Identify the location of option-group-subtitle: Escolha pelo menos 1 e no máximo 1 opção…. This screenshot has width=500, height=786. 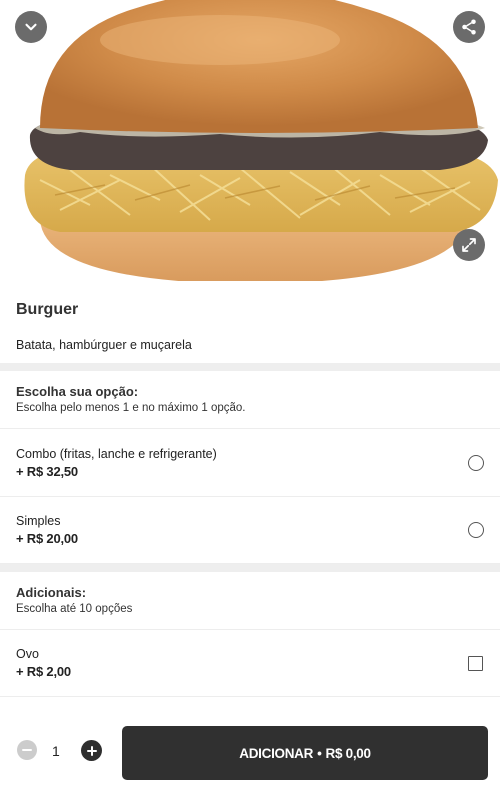
(131, 408).